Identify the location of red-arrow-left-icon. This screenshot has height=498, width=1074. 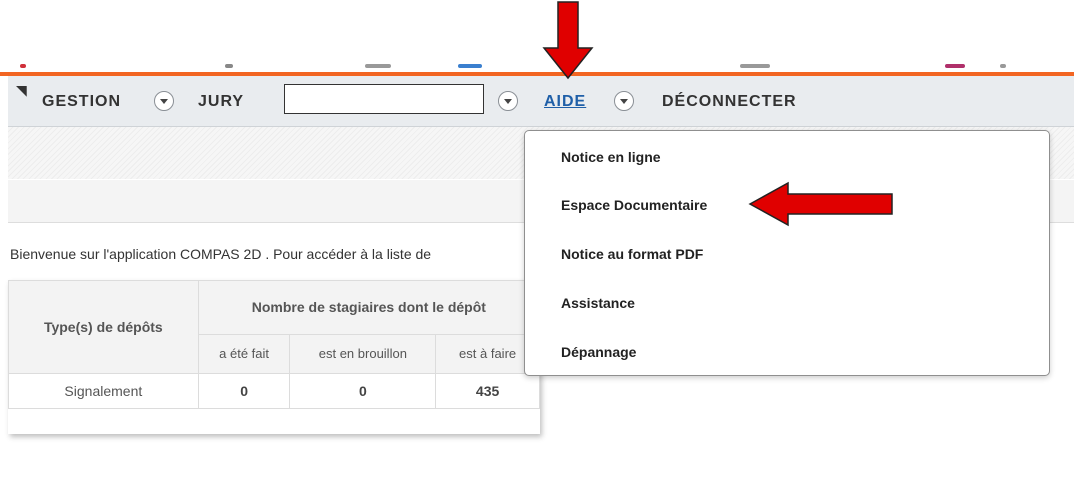
(820, 204).